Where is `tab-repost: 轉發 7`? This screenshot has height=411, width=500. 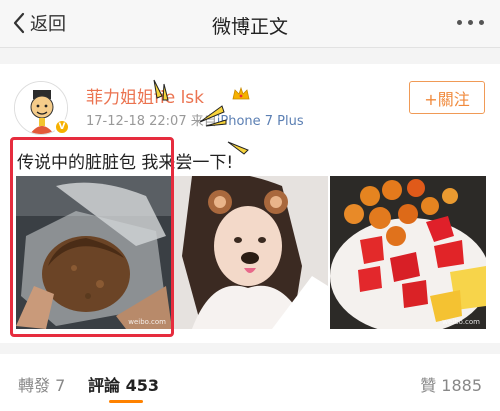
tab-repost: 轉發 7 is located at coordinates (41, 384).